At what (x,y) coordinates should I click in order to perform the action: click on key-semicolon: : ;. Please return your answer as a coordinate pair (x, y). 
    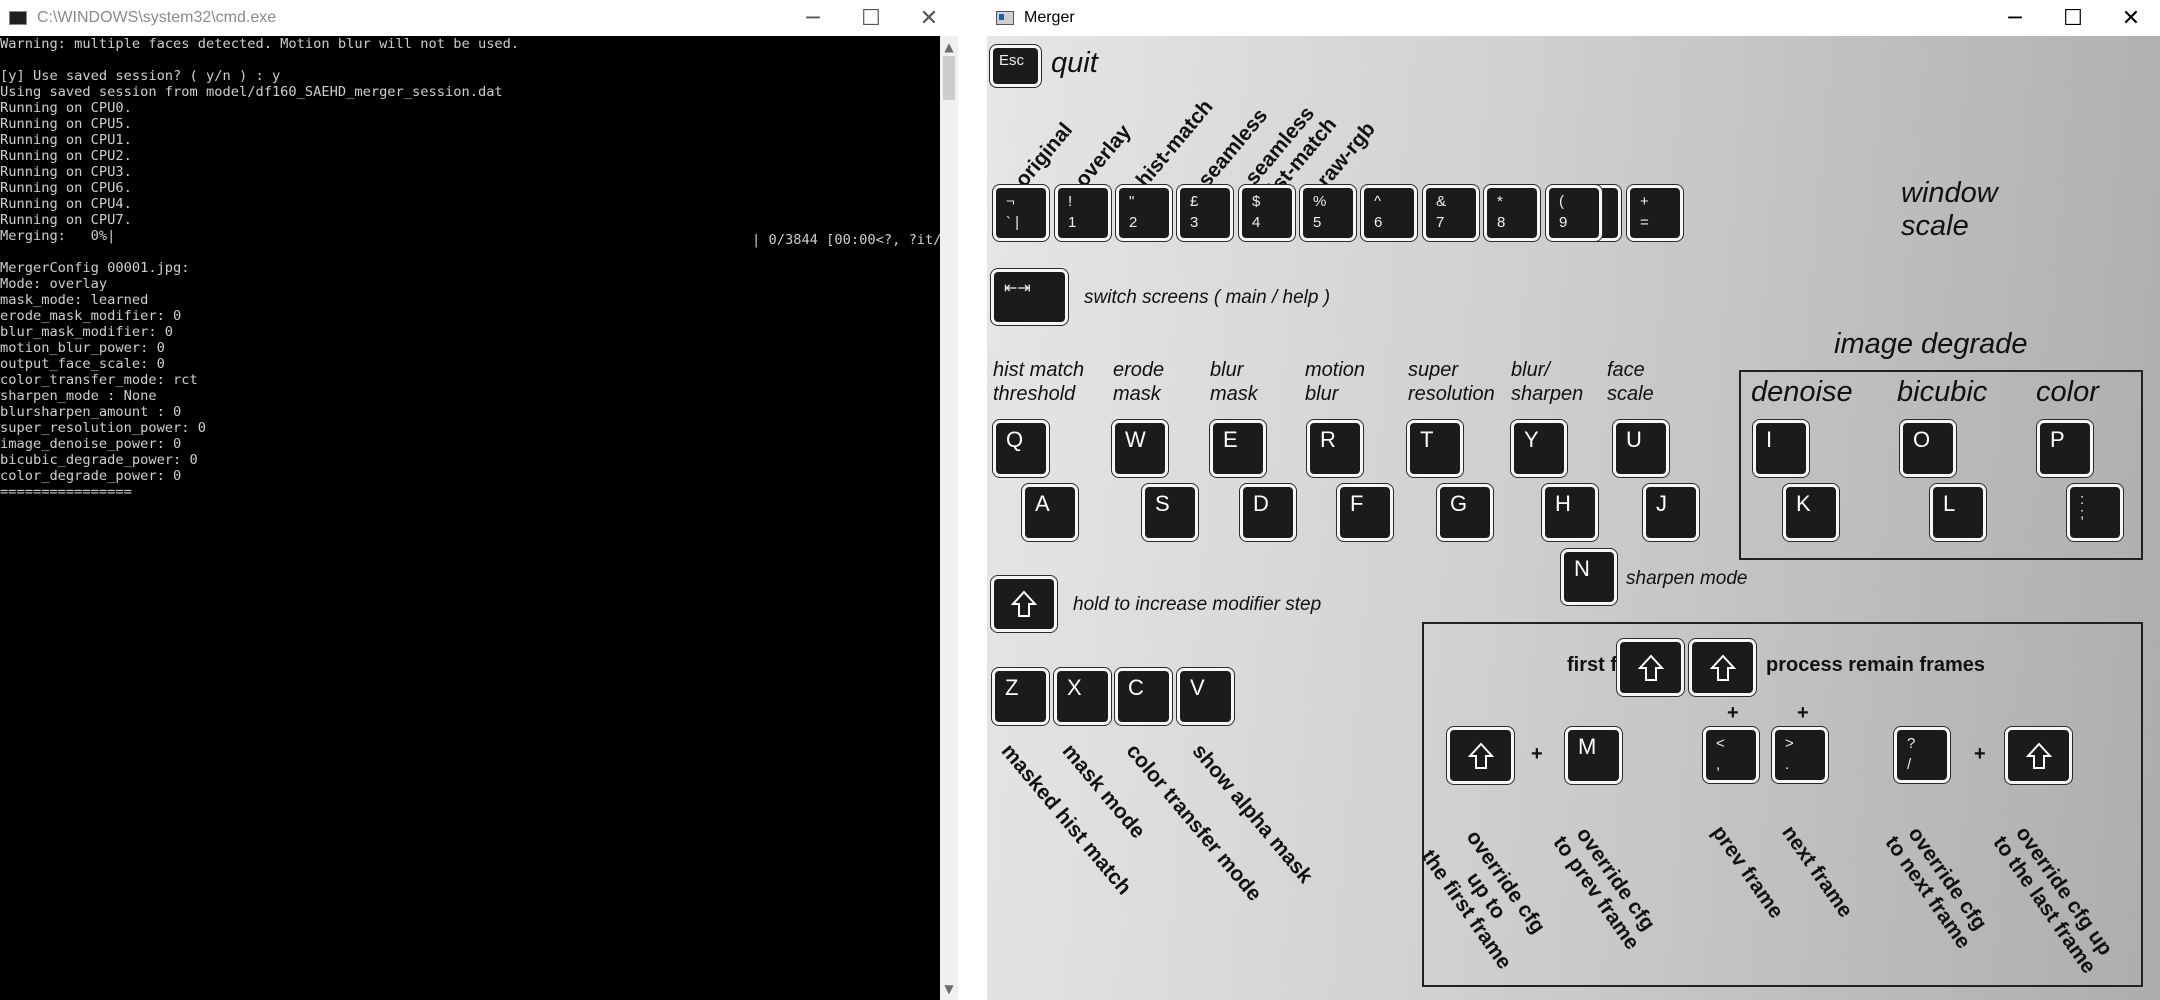
    Looking at the image, I should click on (2095, 512).